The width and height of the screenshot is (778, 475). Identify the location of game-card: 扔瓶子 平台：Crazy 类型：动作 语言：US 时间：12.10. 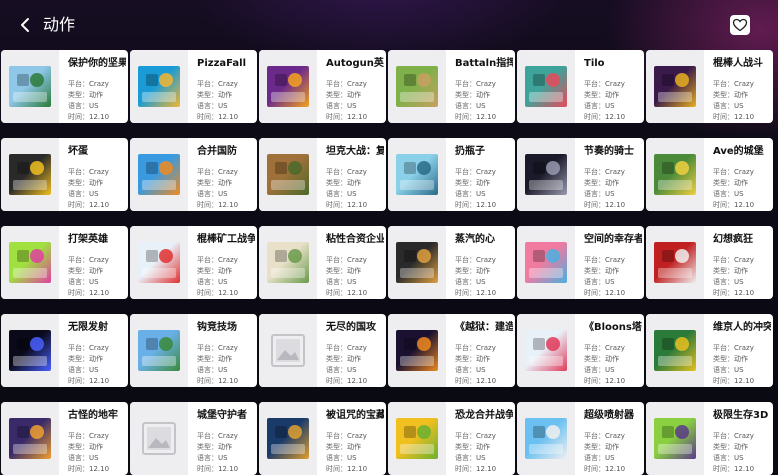
(451, 174).